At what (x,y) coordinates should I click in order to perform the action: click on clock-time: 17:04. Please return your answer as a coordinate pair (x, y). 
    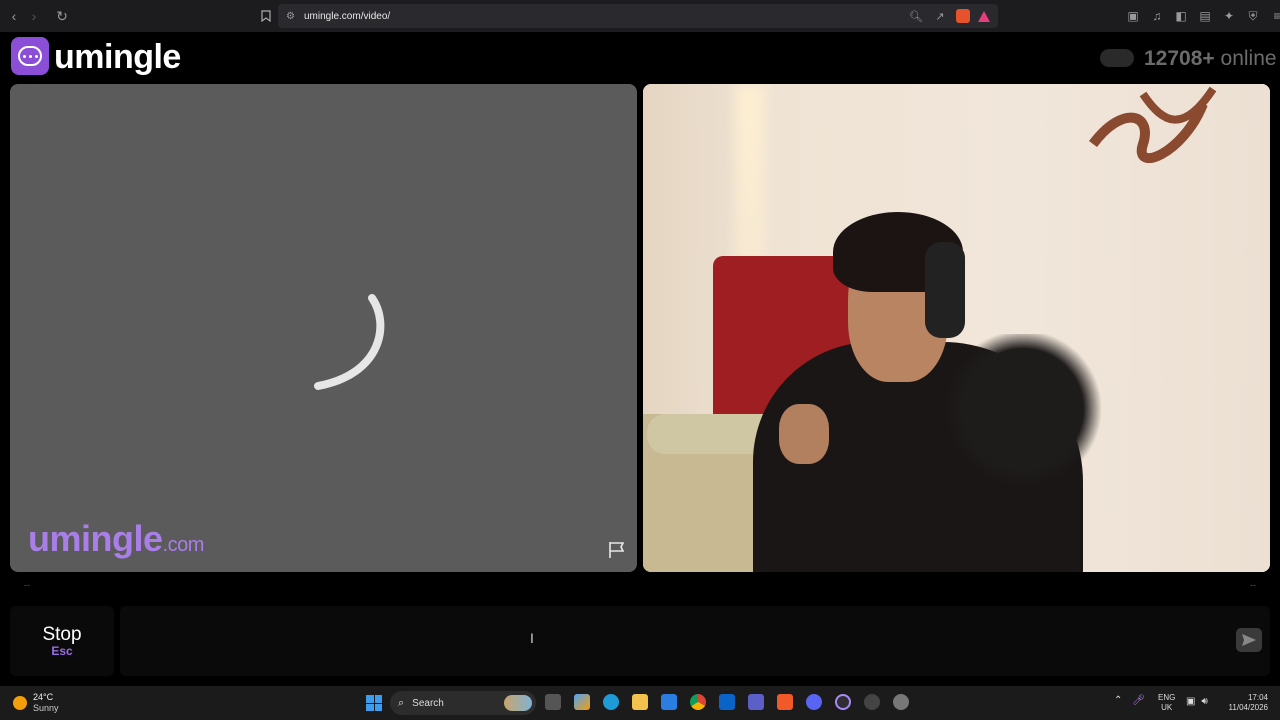
    Looking at the image, I should click on (1257, 697).